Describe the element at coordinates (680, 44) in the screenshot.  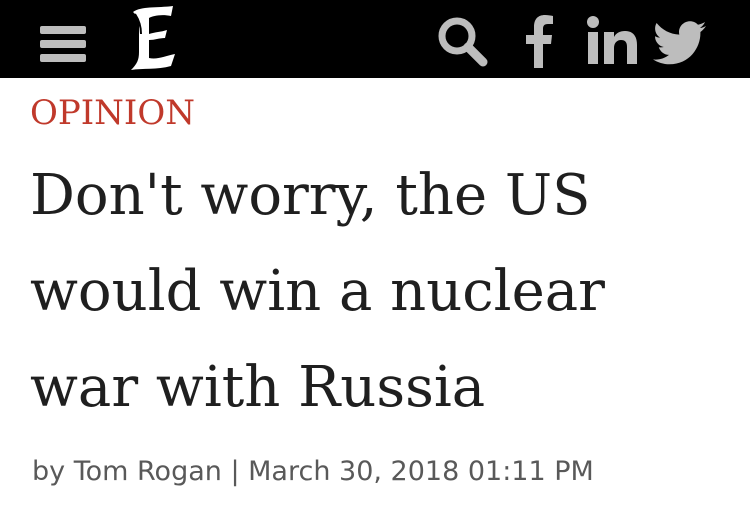
I see `twitter-icon` at that location.